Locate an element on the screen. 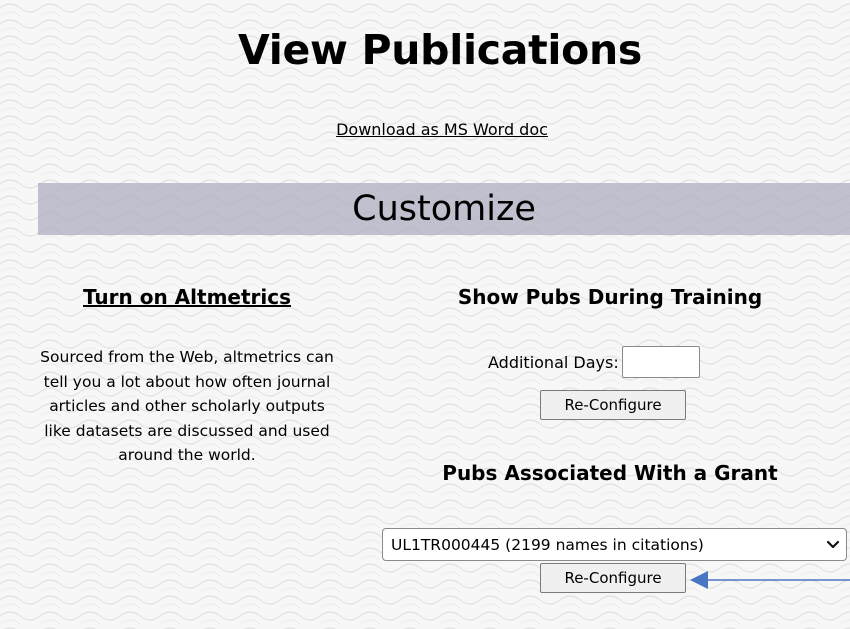  additional-days-row: Additional Days: is located at coordinates (630, 362).